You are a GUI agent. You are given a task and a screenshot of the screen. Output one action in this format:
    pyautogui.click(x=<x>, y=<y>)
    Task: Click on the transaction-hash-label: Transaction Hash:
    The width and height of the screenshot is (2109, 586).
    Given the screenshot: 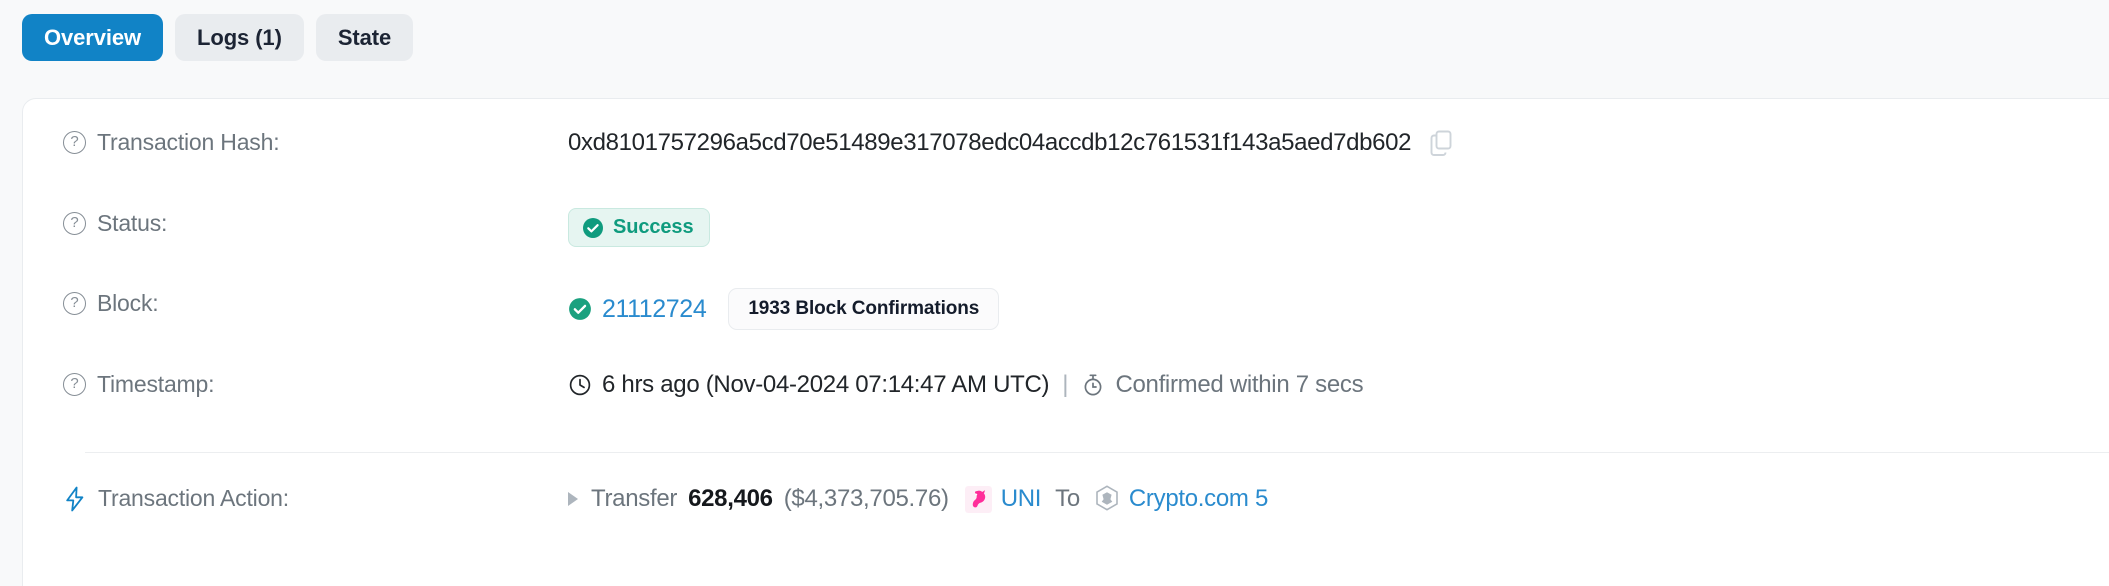 What is the action you would take?
    pyautogui.click(x=188, y=142)
    